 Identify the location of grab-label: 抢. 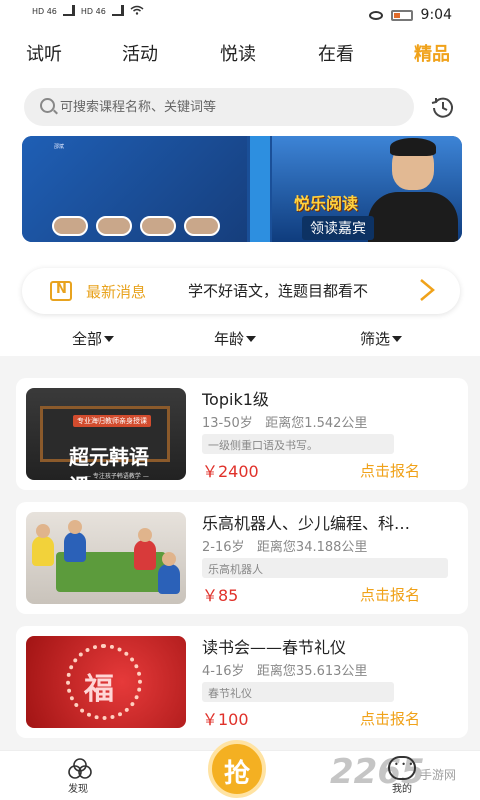
(237, 774).